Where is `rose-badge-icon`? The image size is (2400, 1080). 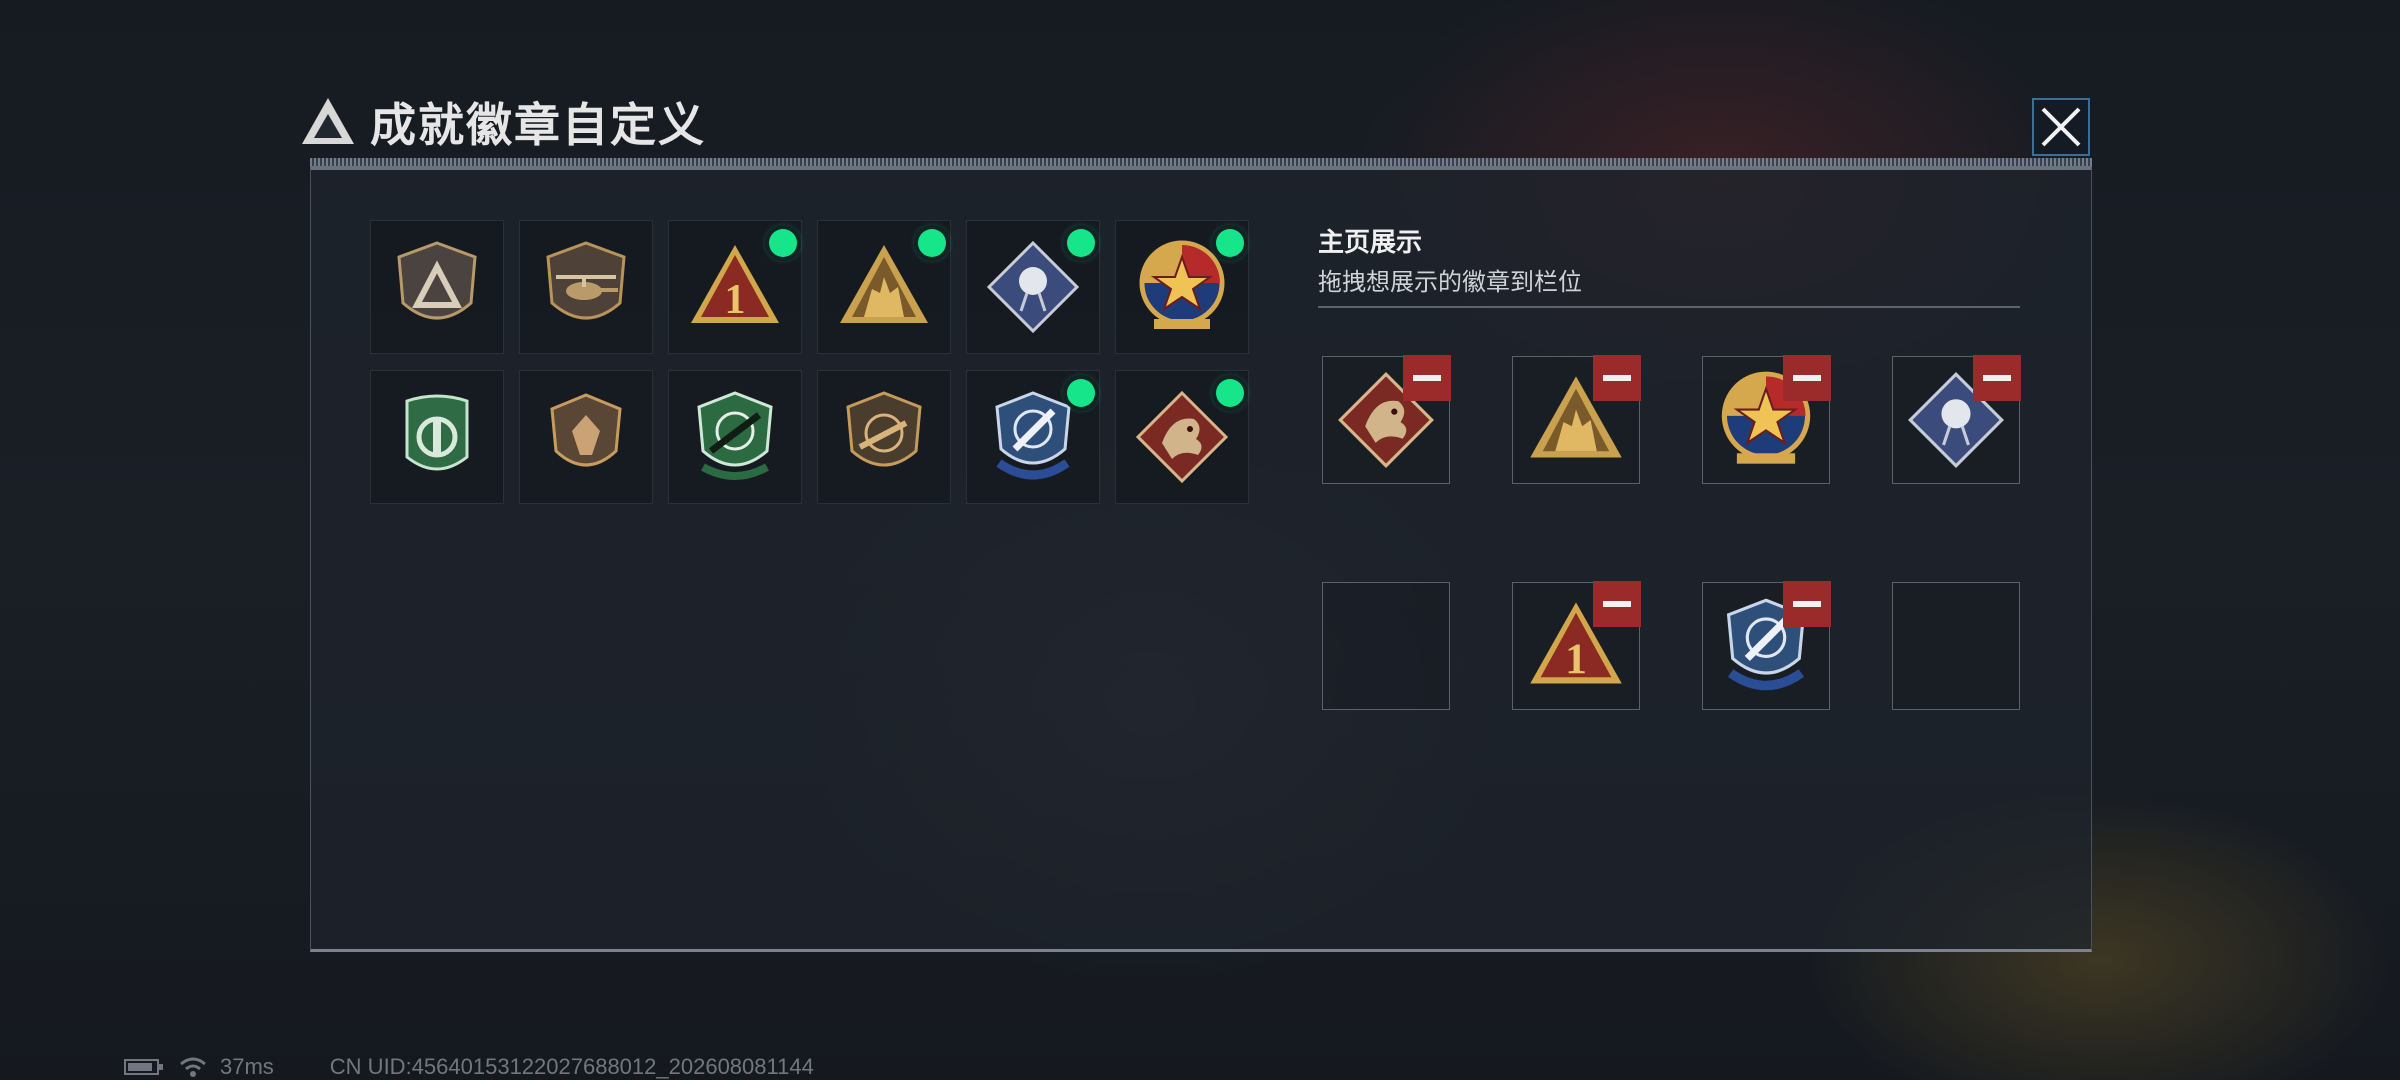 rose-badge-icon is located at coordinates (1033, 287).